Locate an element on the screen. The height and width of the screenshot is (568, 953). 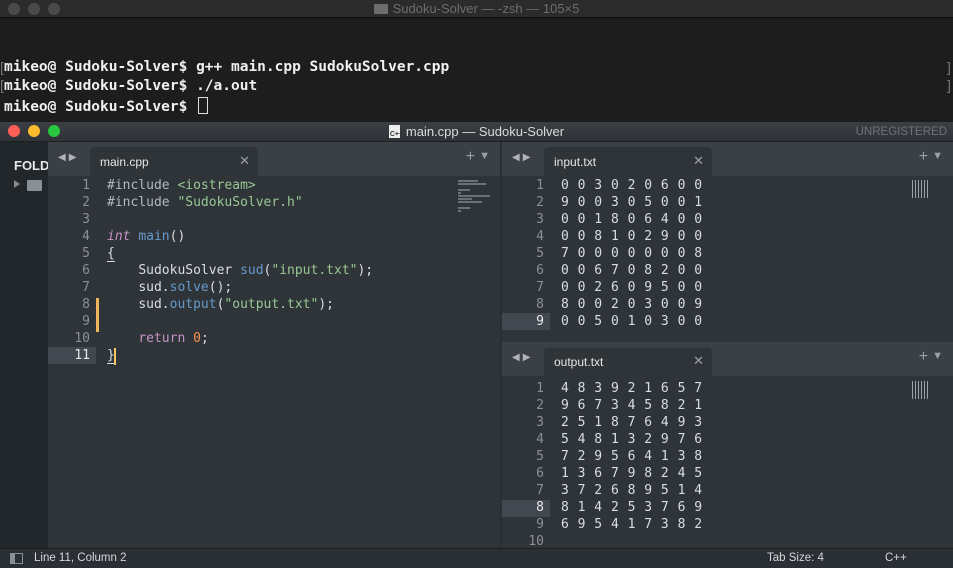
terminal-titlebar: Sudoku-Solver — -zsh — 105×5 is located at coordinates (476, 9).